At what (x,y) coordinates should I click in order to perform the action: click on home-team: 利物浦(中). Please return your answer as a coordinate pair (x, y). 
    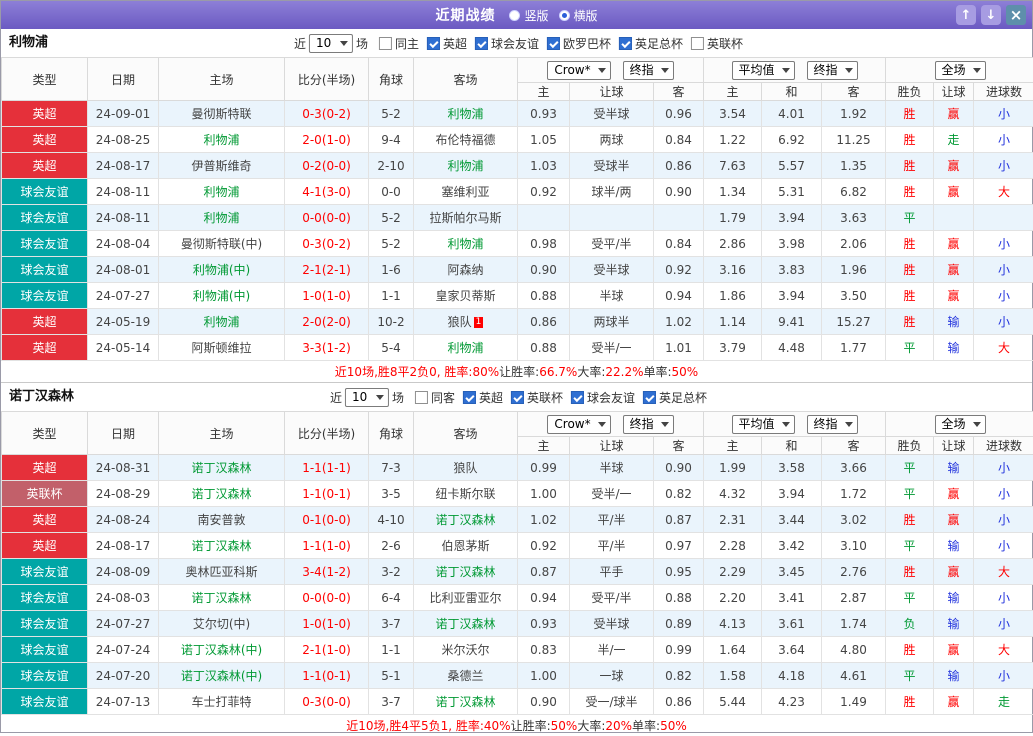
    Looking at the image, I should click on (222, 296).